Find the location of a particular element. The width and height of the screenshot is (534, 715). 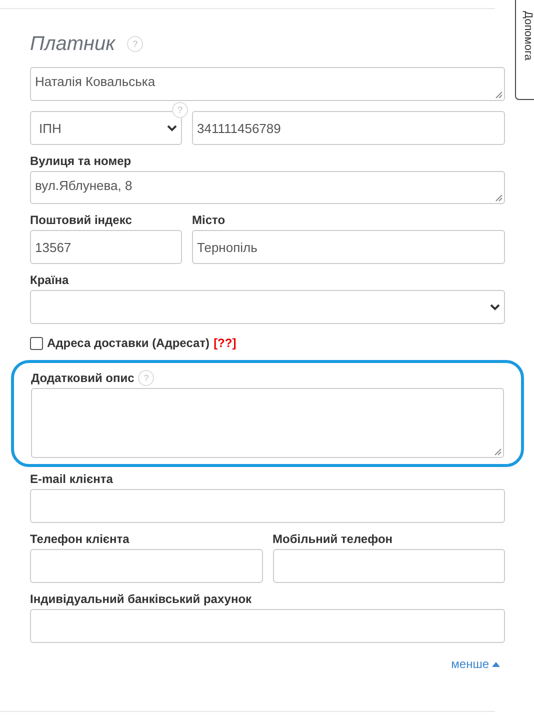

select-field: ІПН is located at coordinates (106, 128).